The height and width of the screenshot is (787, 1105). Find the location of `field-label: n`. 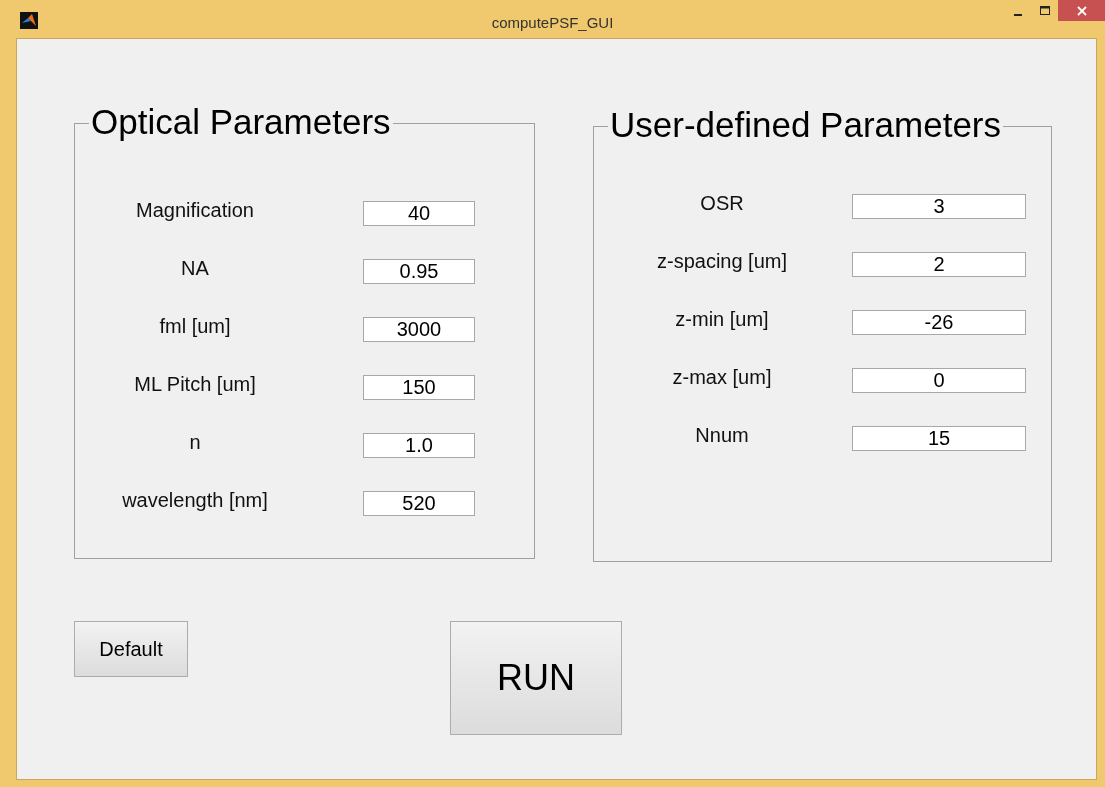

field-label: n is located at coordinates (195, 442).